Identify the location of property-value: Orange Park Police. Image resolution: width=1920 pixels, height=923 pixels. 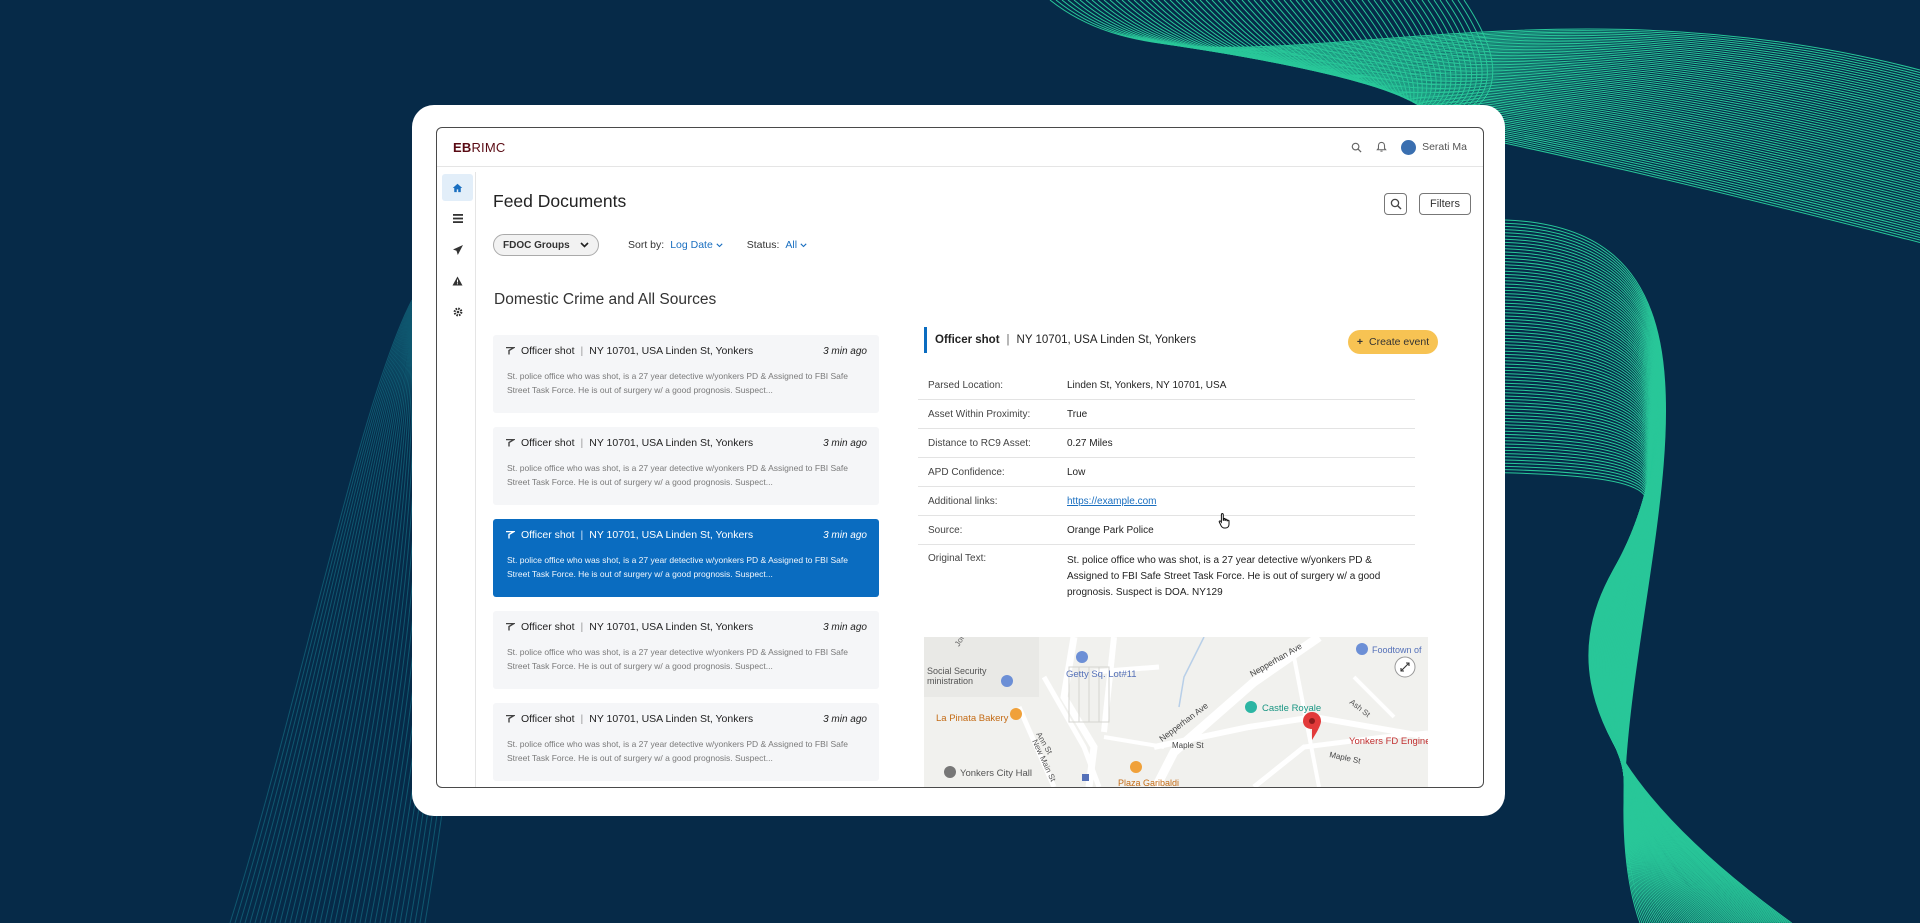
(1110, 530).